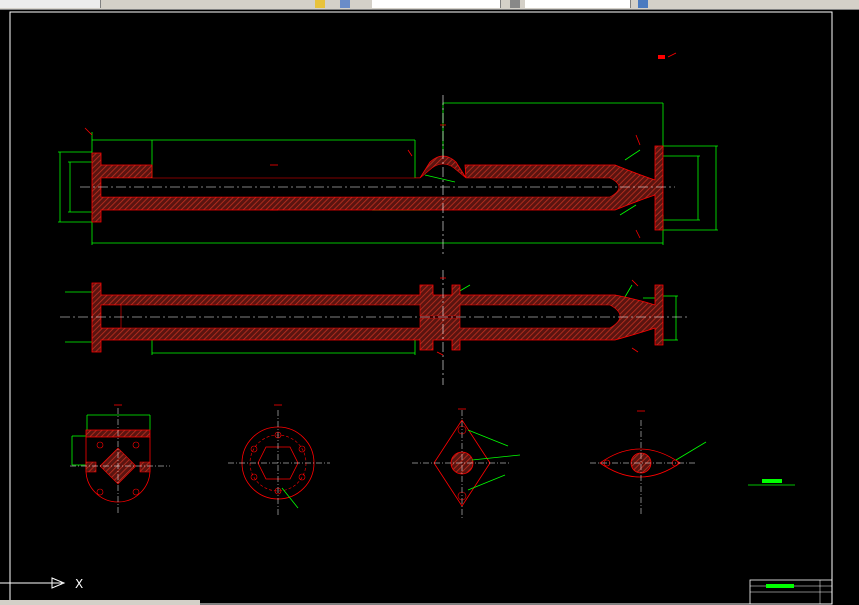  I want to click on layer-icon, so click(345, 4).